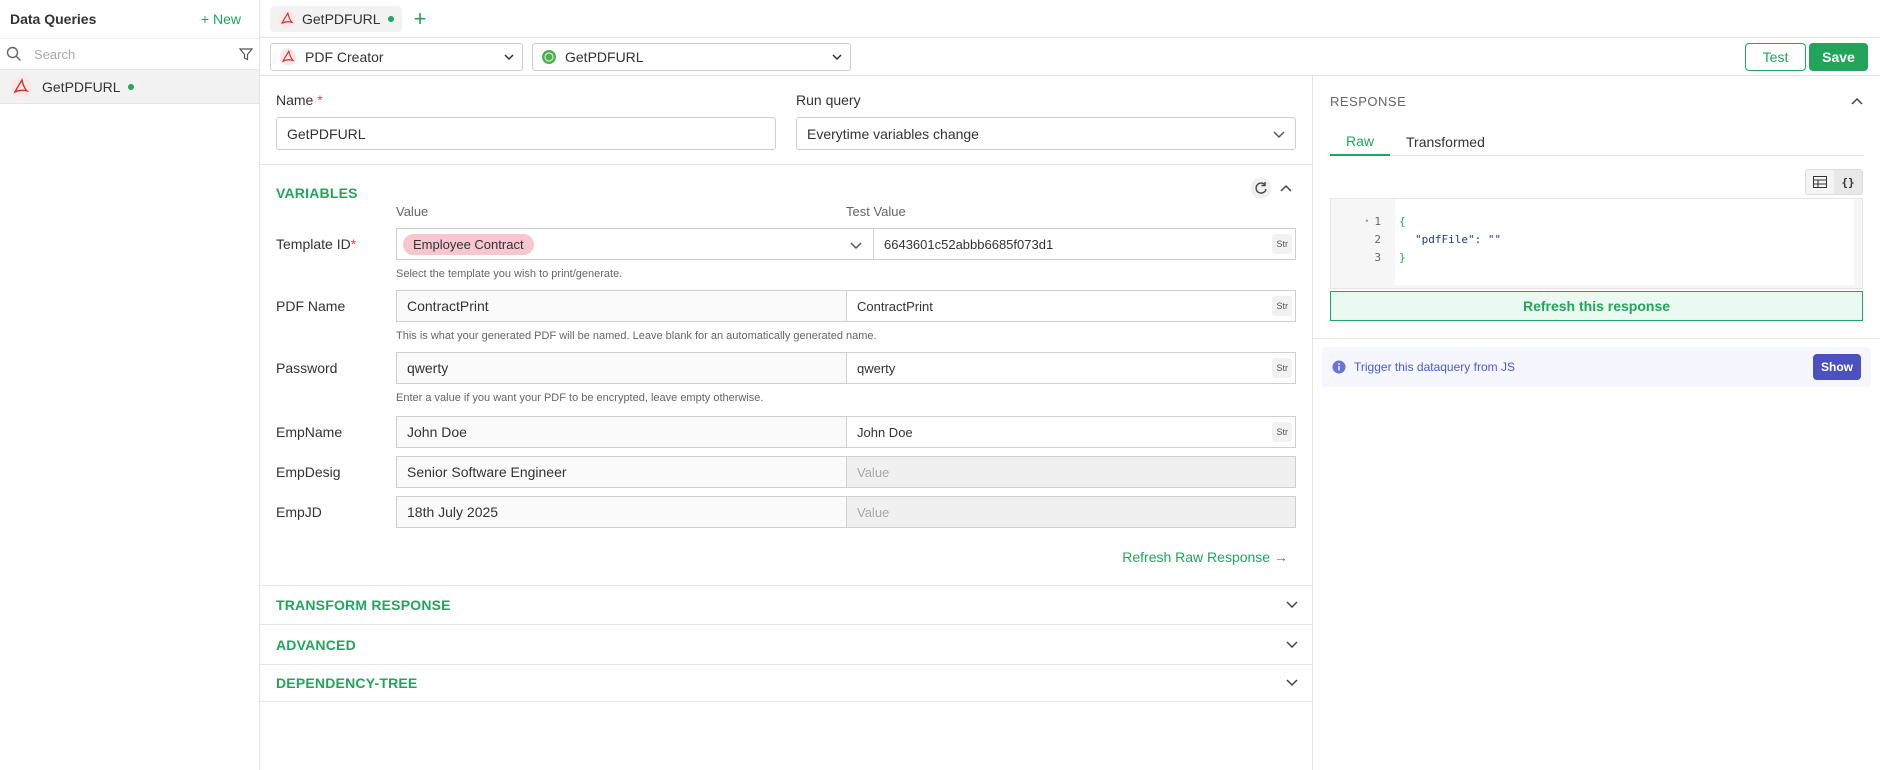 The width and height of the screenshot is (1880, 770). I want to click on json-view-icon: {}, so click(1848, 182).